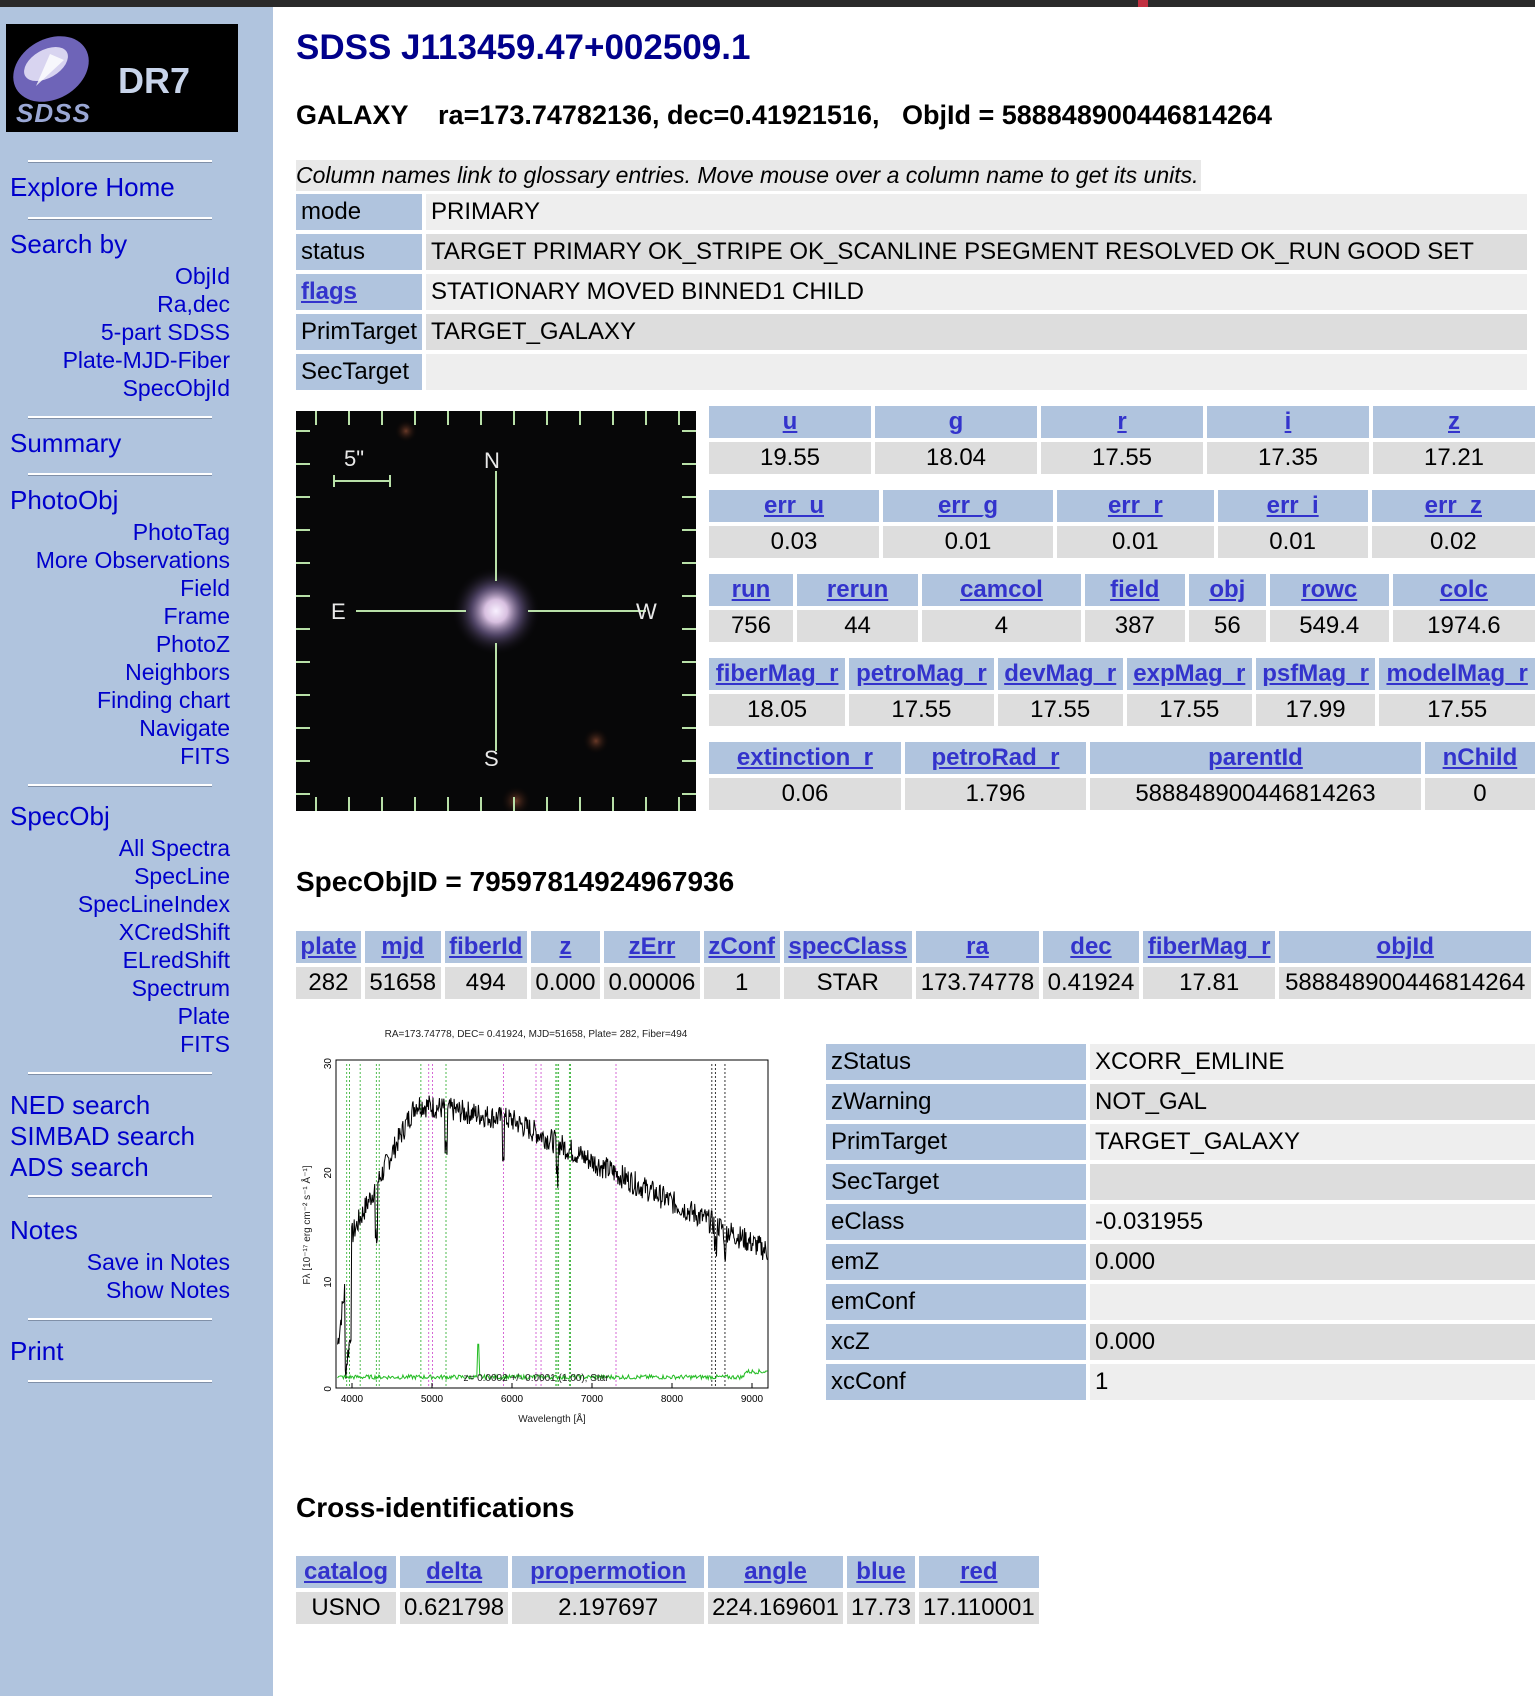  I want to click on nav-frame: Frame, so click(197, 616).